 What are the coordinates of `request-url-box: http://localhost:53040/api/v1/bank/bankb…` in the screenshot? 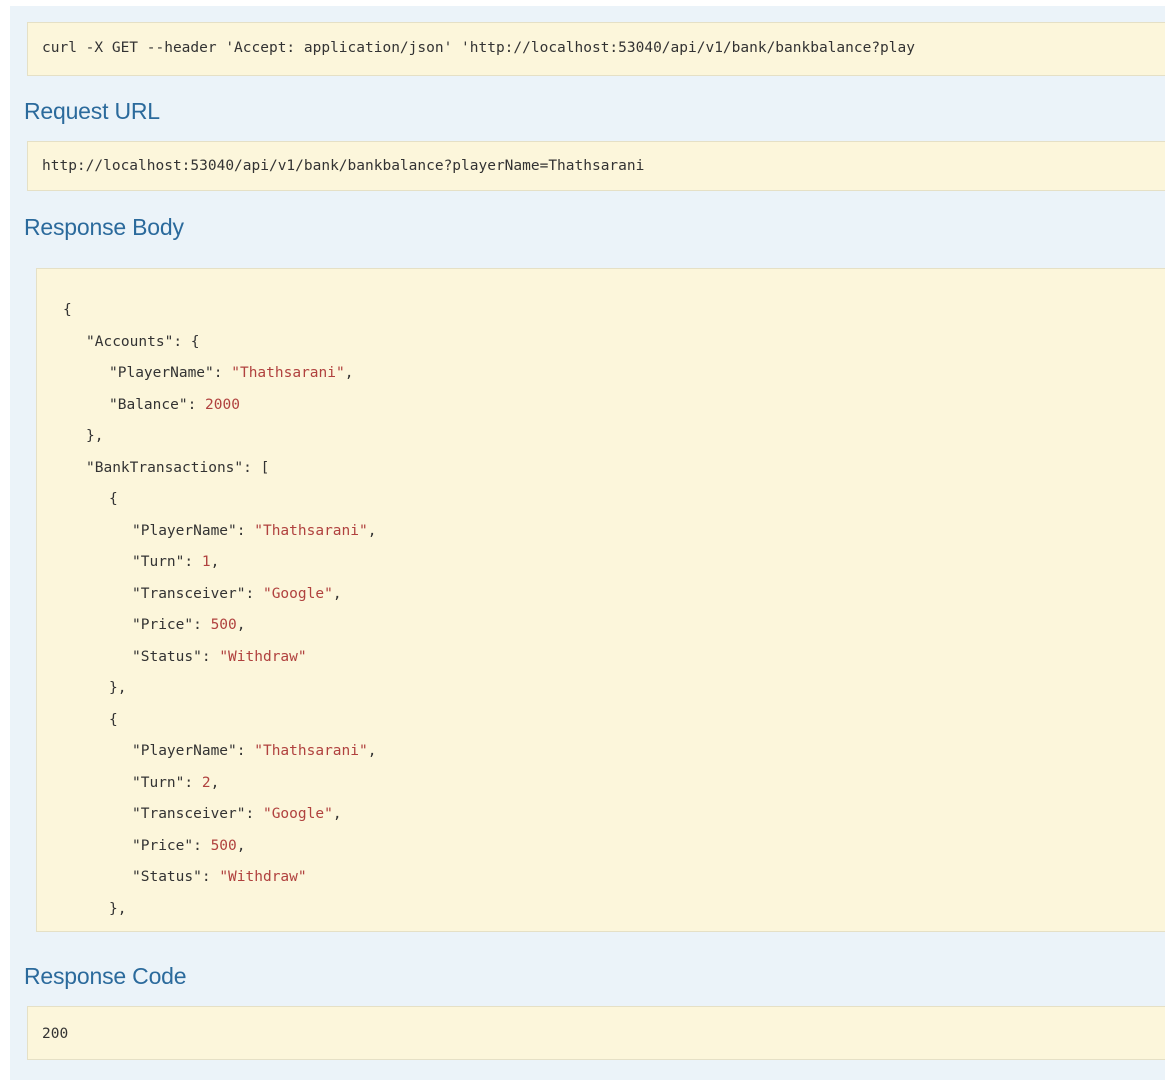 It's located at (596, 166).